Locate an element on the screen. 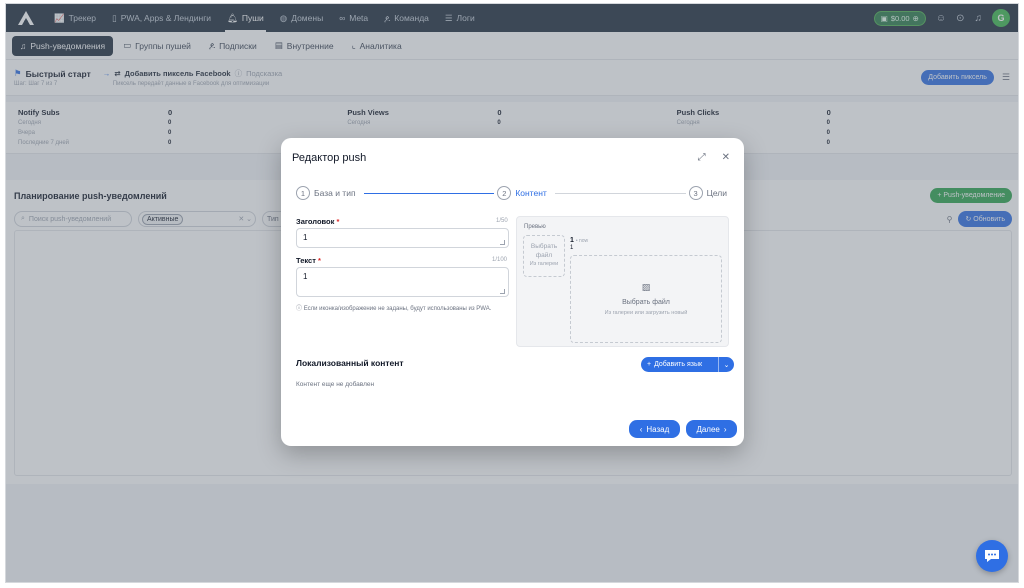 This screenshot has width=1024, height=588. localized-title: Локализованный контент is located at coordinates (350, 363).